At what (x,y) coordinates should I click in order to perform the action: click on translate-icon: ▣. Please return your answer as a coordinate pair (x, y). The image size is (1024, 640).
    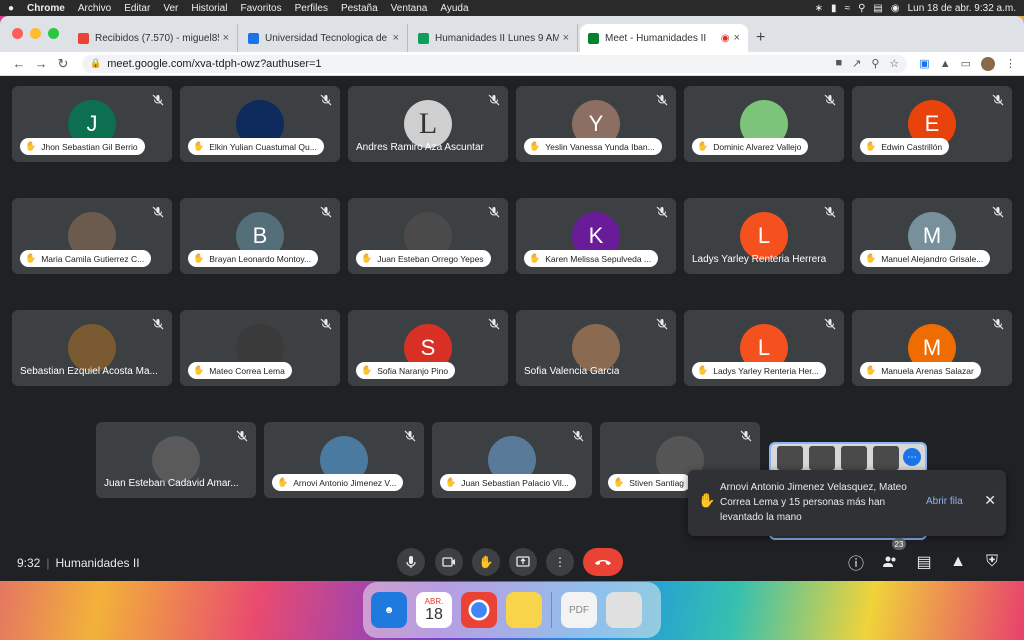
    Looking at the image, I should click on (924, 63).